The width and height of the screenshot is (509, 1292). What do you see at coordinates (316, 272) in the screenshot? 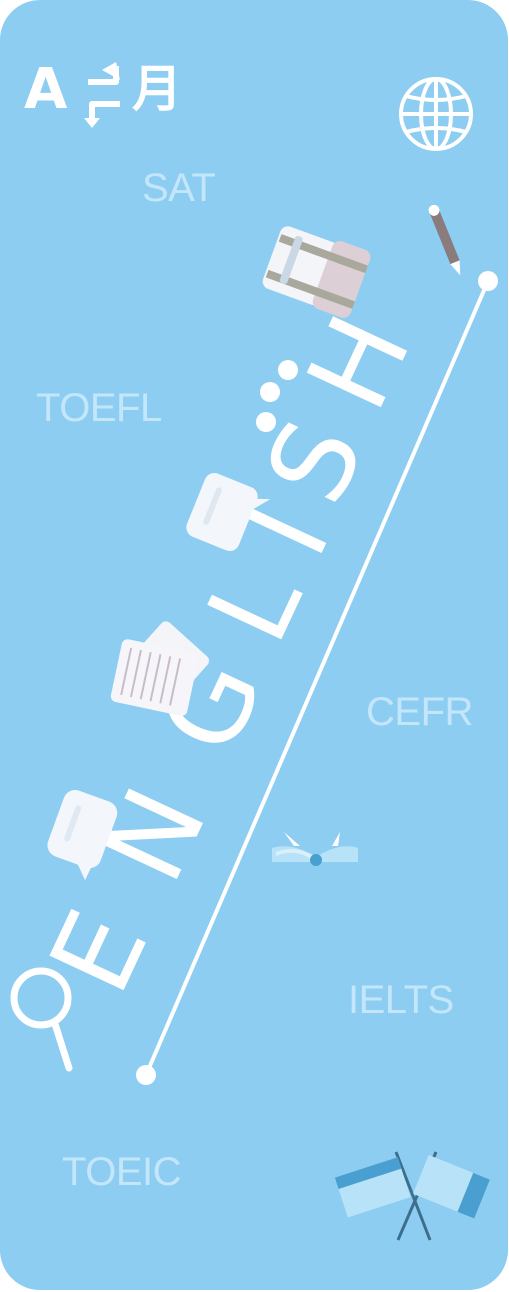
I see `backpack-icon` at bounding box center [316, 272].